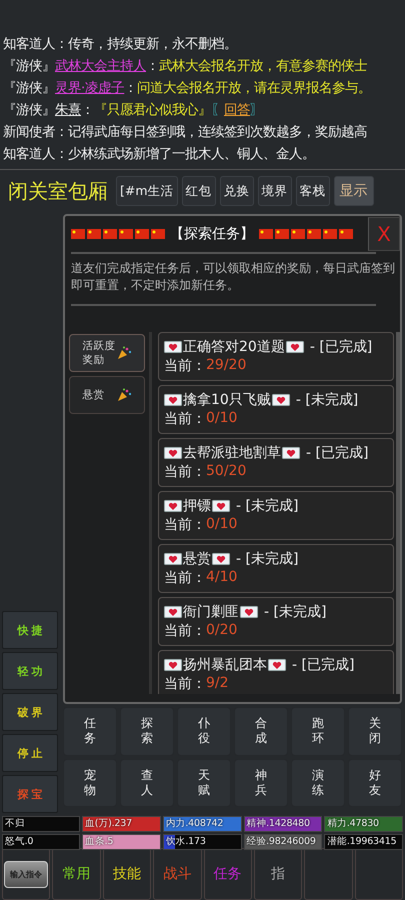  What do you see at coordinates (353, 824) in the screenshot?
I see `stat-label: 精力.47830` at bounding box center [353, 824].